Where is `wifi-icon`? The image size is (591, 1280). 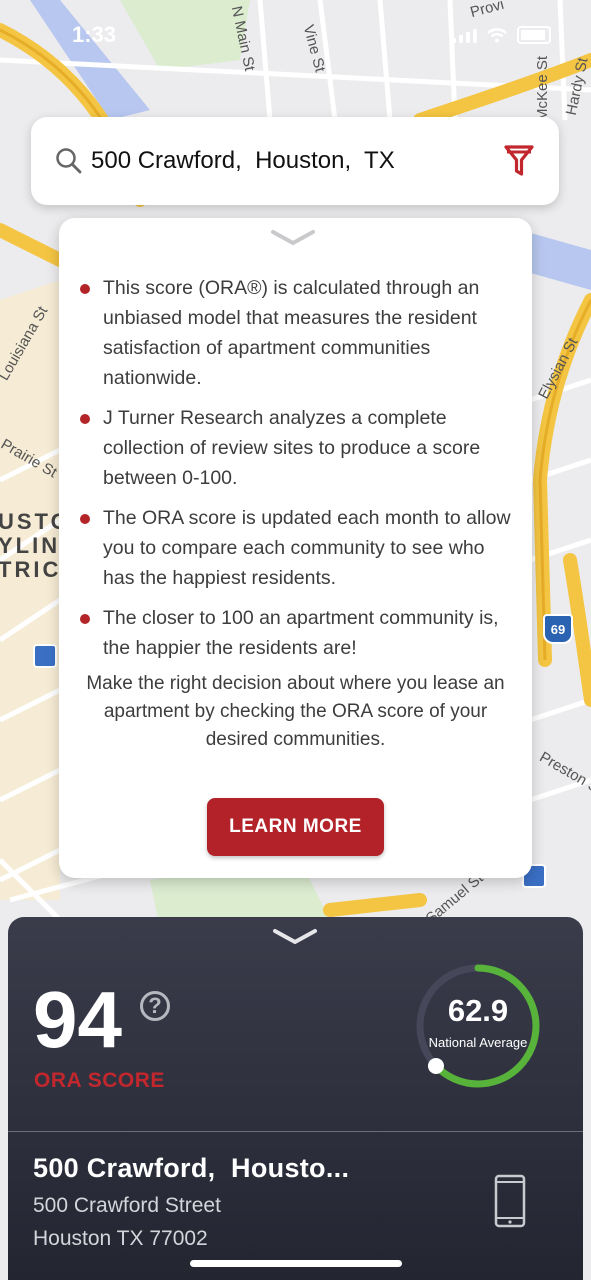 wifi-icon is located at coordinates (497, 35).